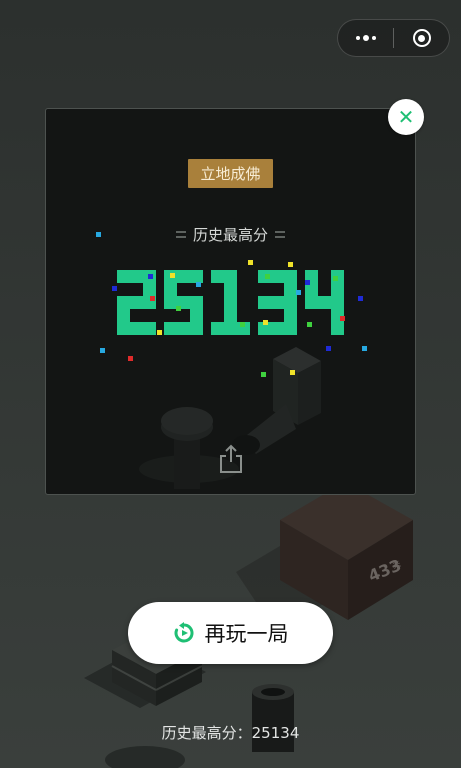 This screenshot has width=461, height=768. What do you see at coordinates (230, 733) in the screenshot?
I see `footer-best-score: 历史最高分：25134` at bounding box center [230, 733].